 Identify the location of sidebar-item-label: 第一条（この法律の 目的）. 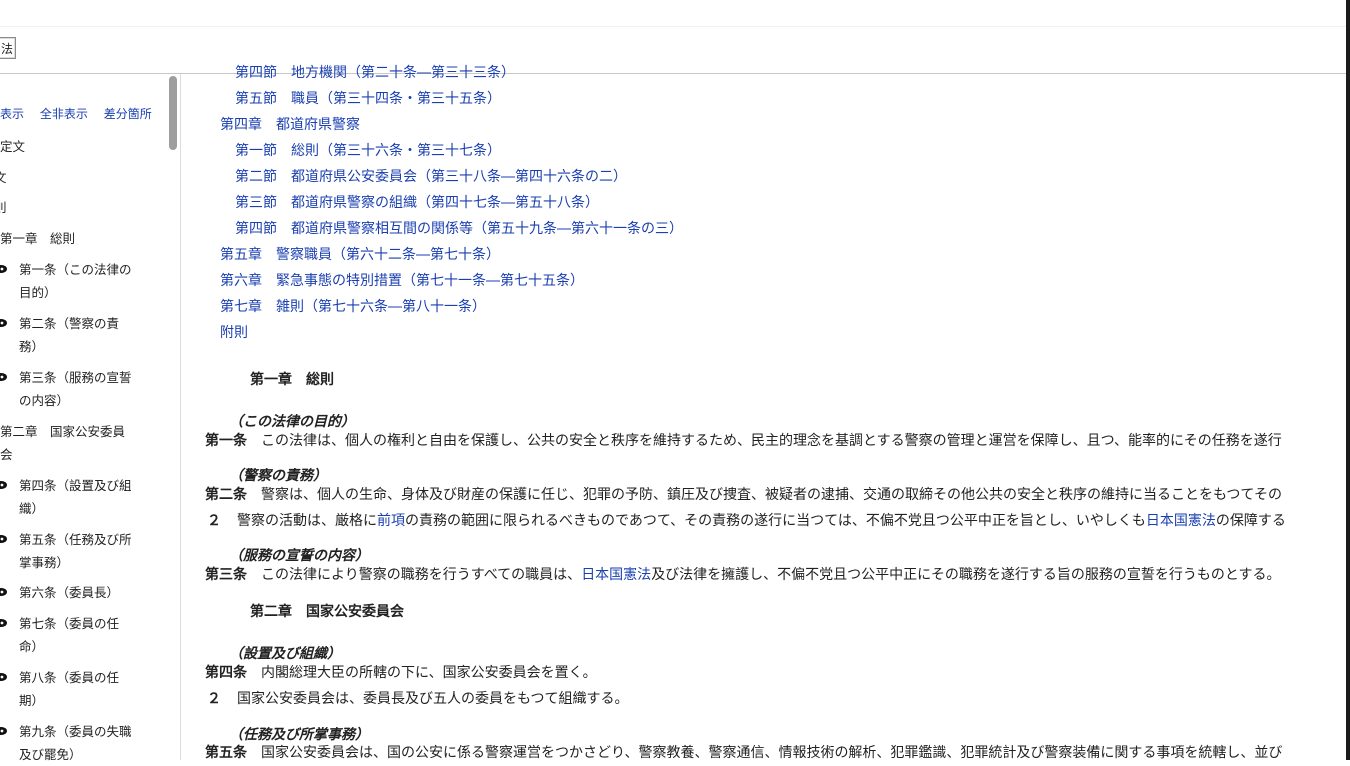
(82, 281).